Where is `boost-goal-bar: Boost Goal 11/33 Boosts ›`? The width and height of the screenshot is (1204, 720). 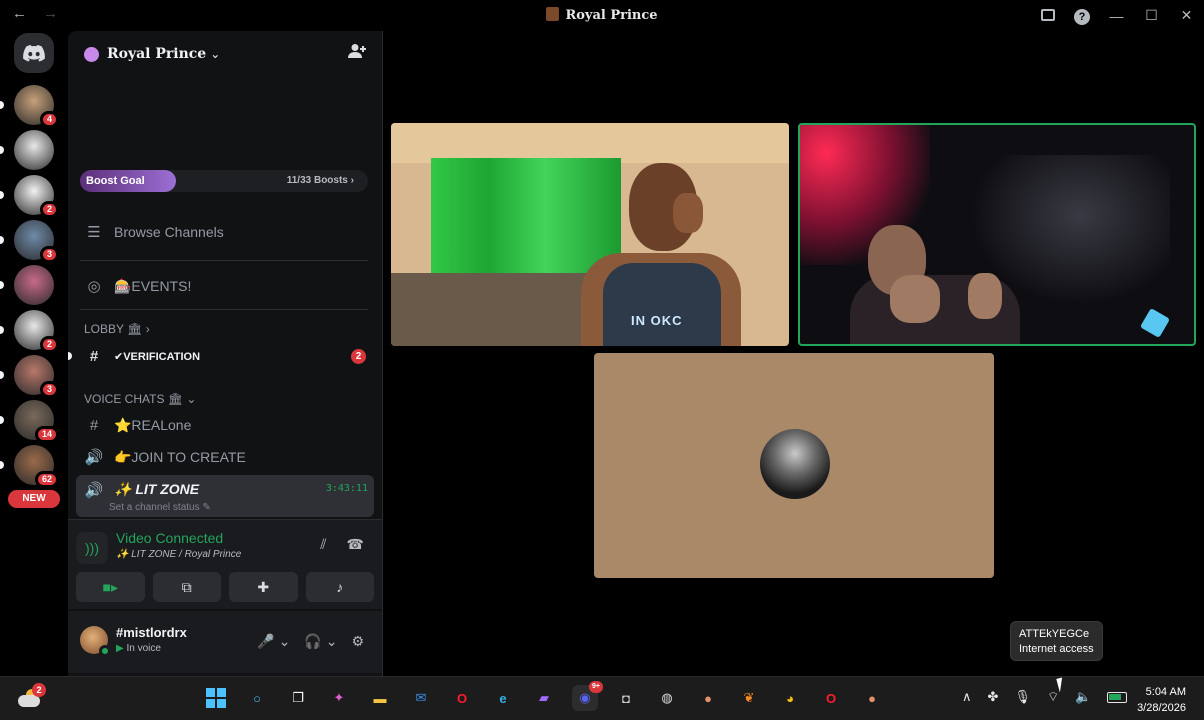
boost-goal-bar: Boost Goal 11/33 Boosts › is located at coordinates (224, 181).